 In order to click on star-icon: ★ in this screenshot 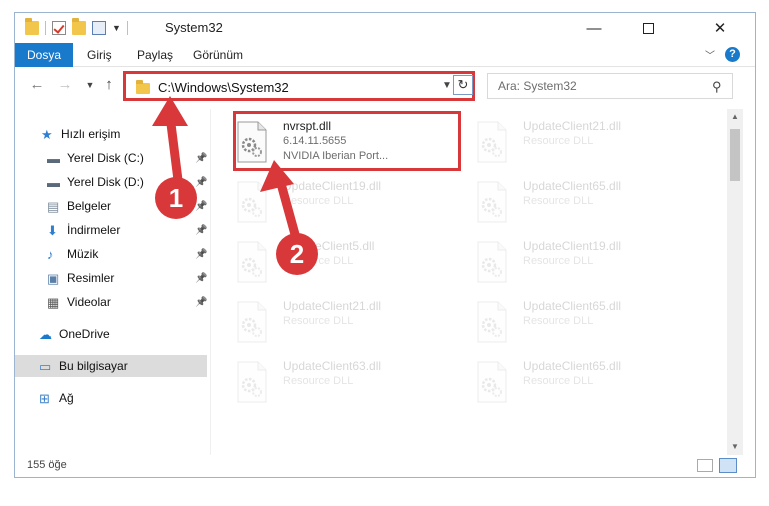, I will do `click(47, 134)`.